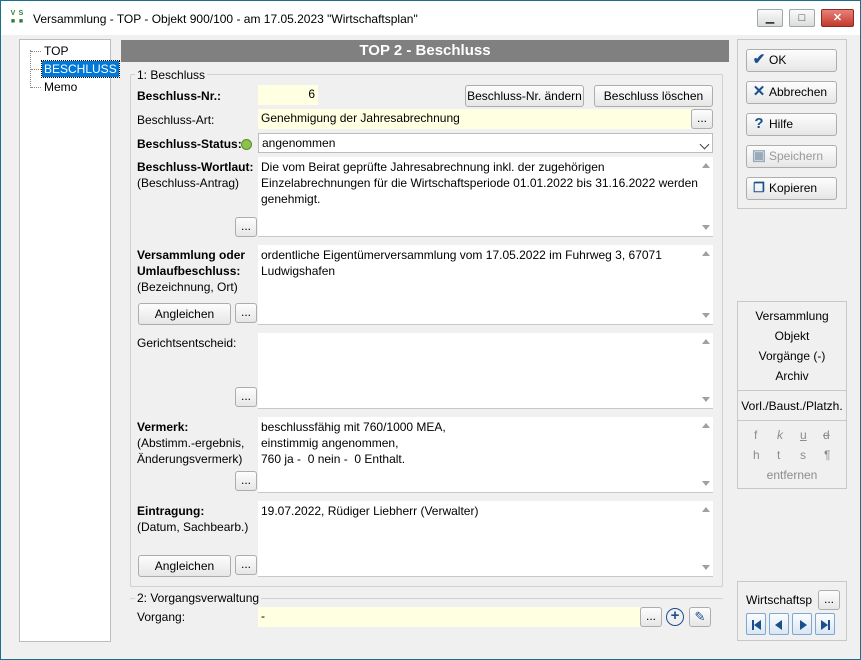 This screenshot has height=660, width=861. What do you see at coordinates (792, 475) in the screenshot?
I see `format-entfernen-button: entfernen` at bounding box center [792, 475].